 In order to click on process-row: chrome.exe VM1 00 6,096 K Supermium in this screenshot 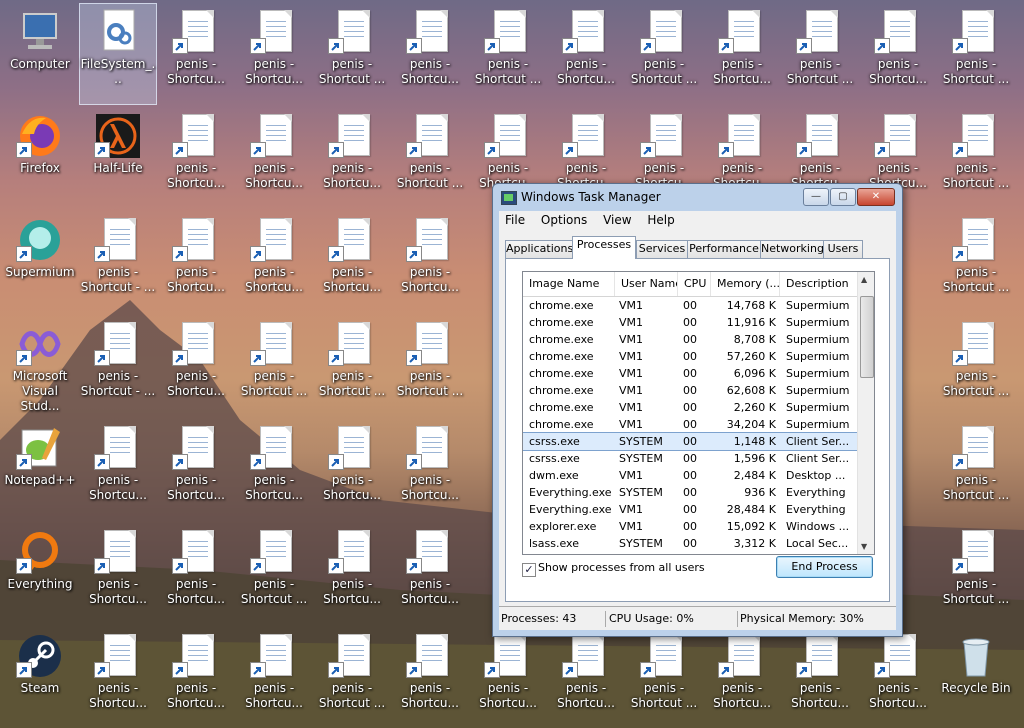, I will do `click(690, 373)`.